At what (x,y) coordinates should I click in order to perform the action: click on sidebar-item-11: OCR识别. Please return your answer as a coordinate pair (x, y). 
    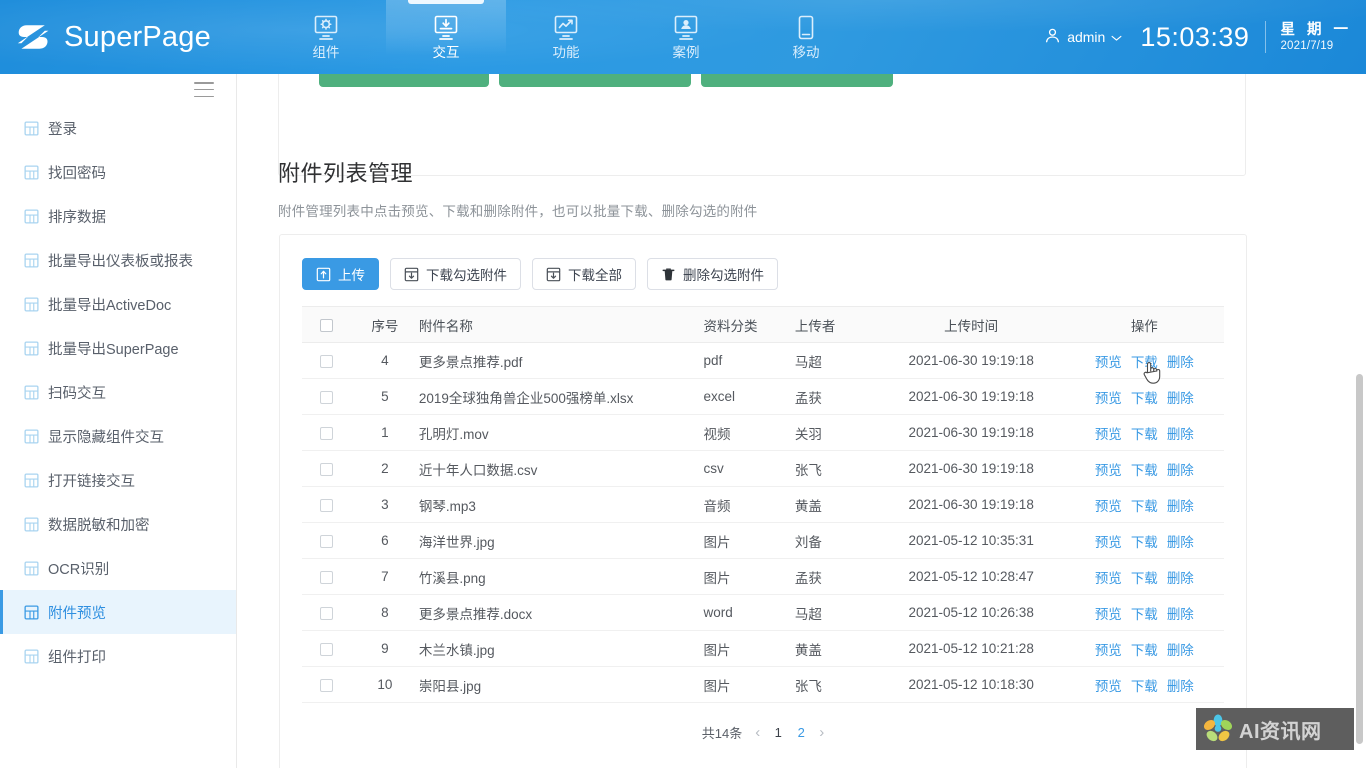
    Looking at the image, I should click on (118, 568).